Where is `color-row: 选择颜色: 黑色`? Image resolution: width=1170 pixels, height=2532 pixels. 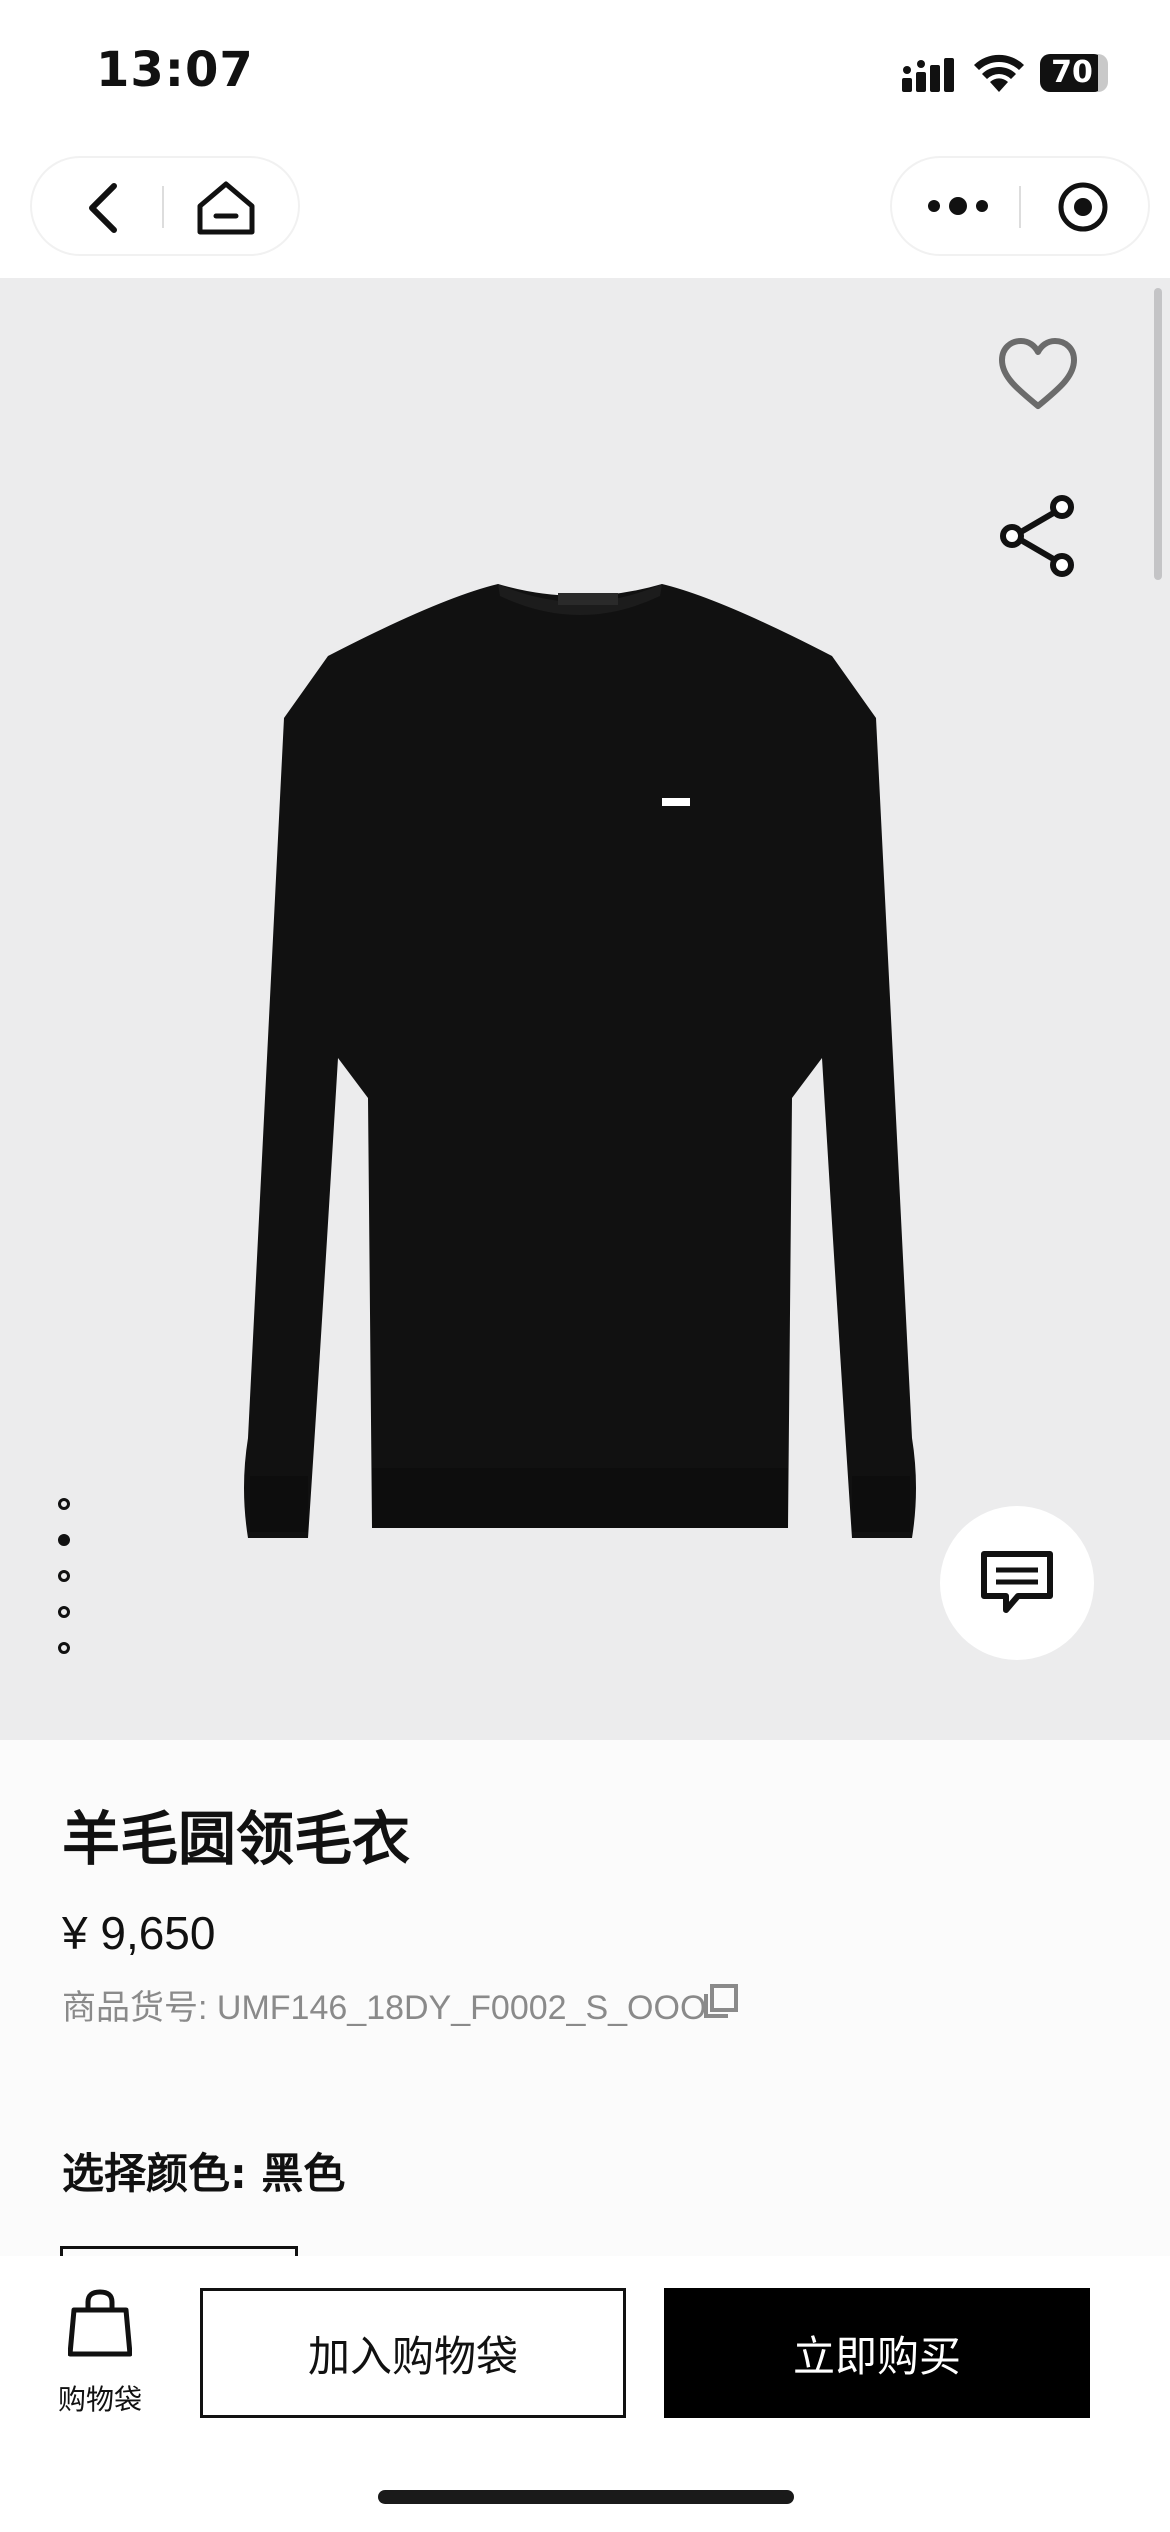 color-row: 选择颜色: 黑色 is located at coordinates (203, 2170).